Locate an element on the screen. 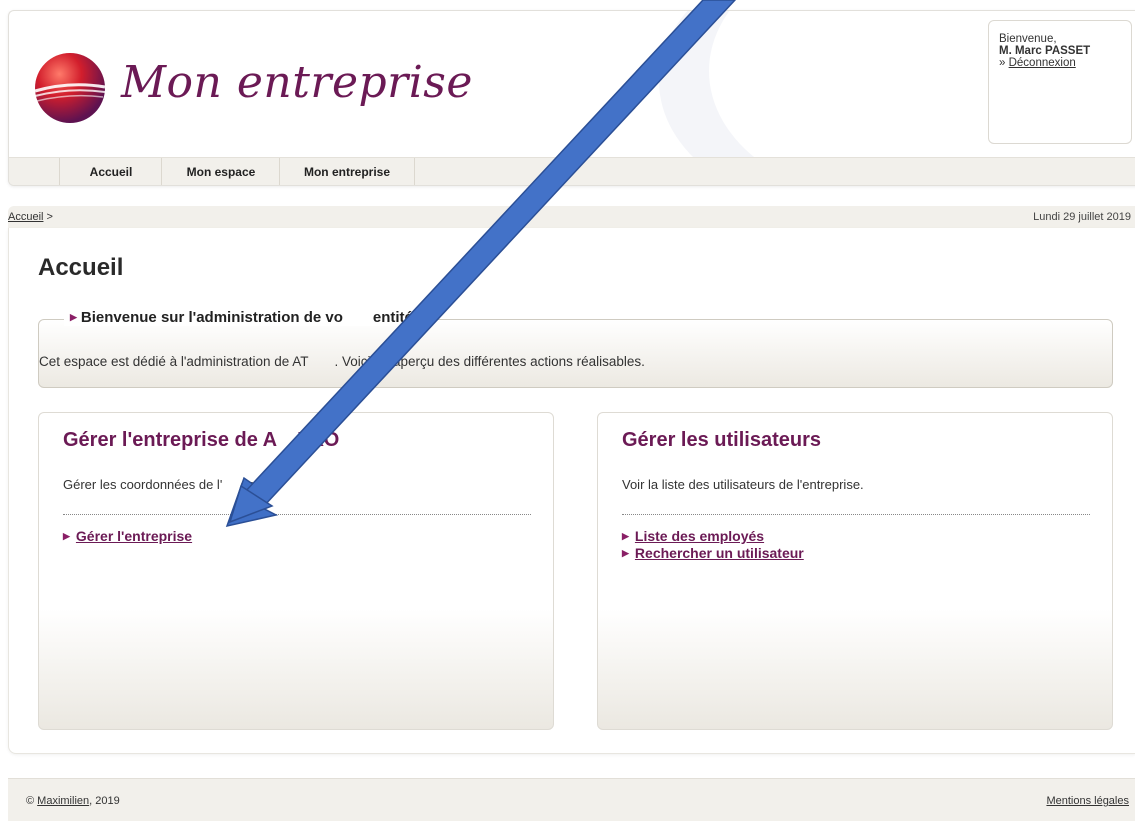 The image size is (1135, 830). user-name: M. Marc PASSET is located at coordinates (1045, 51).